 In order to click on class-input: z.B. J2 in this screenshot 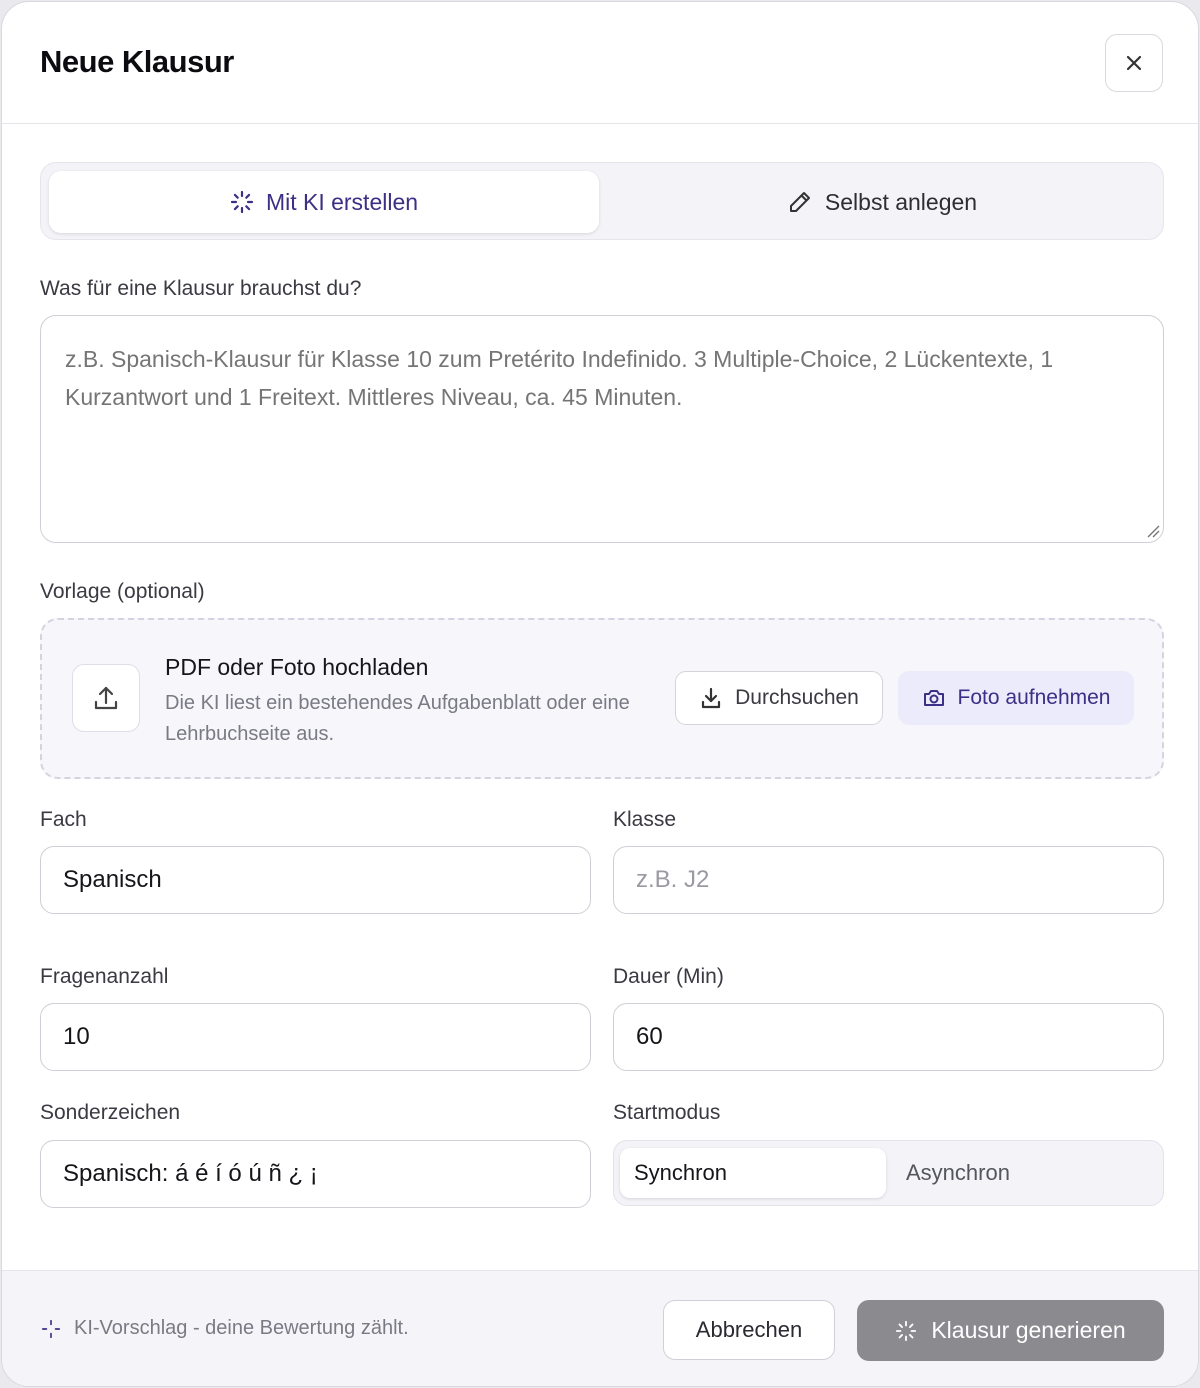, I will do `click(888, 880)`.